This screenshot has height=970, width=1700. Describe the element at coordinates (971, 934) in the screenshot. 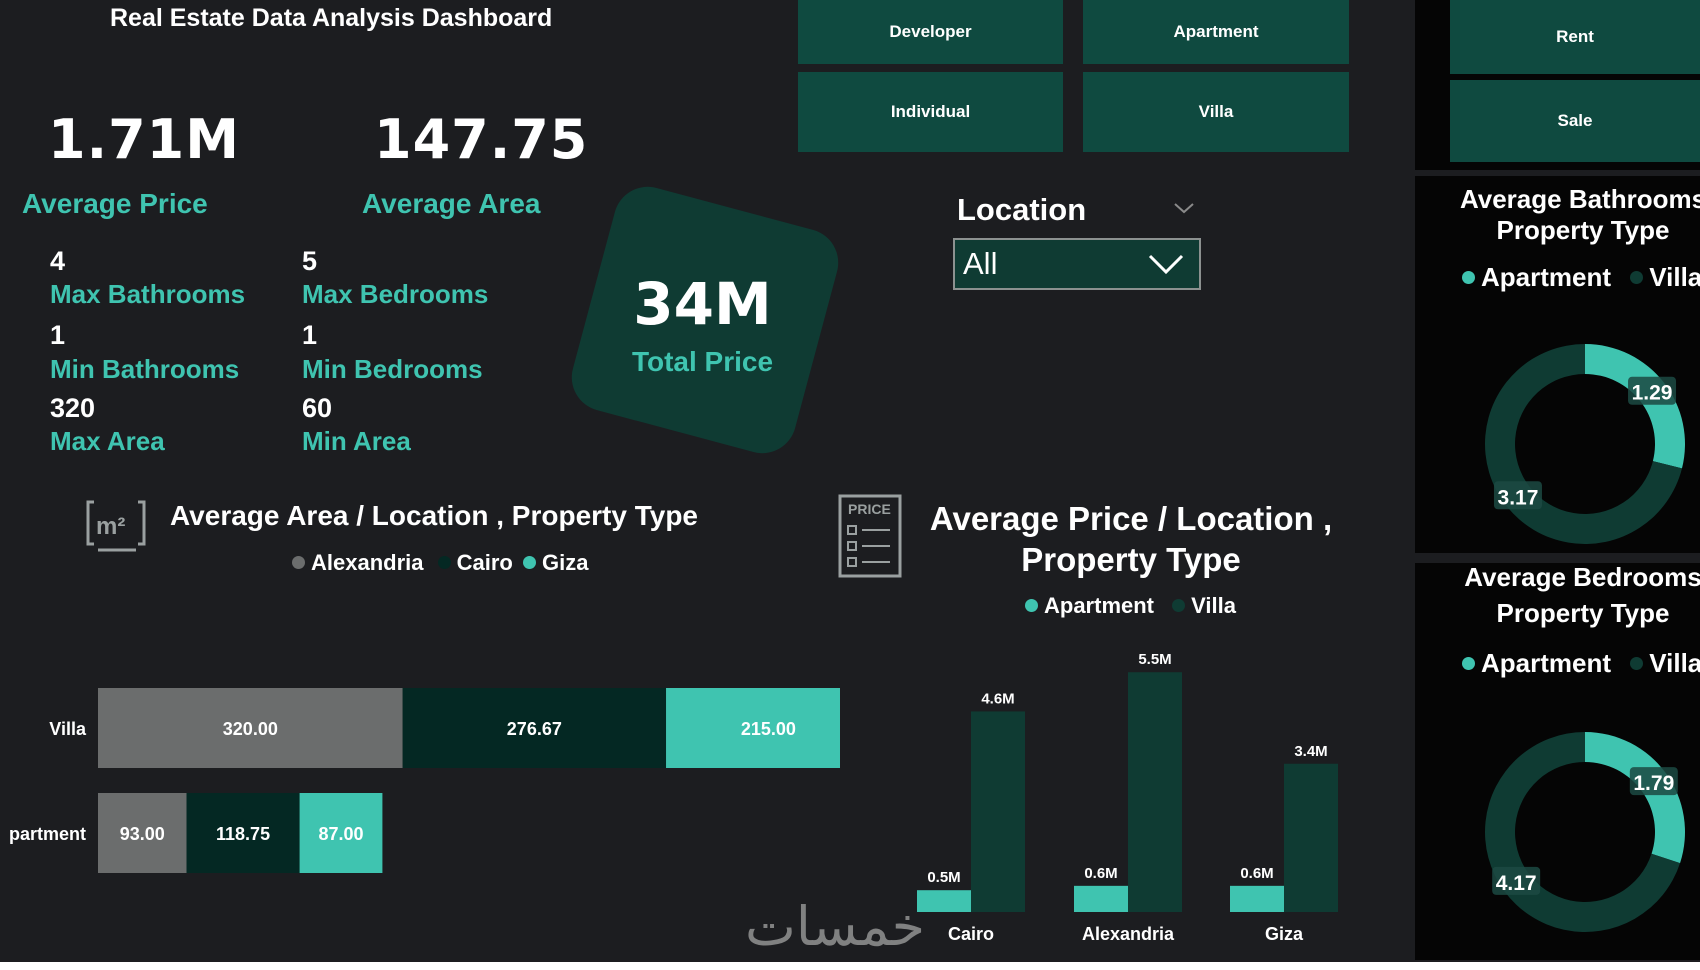

I see `category-label: Cairo` at that location.